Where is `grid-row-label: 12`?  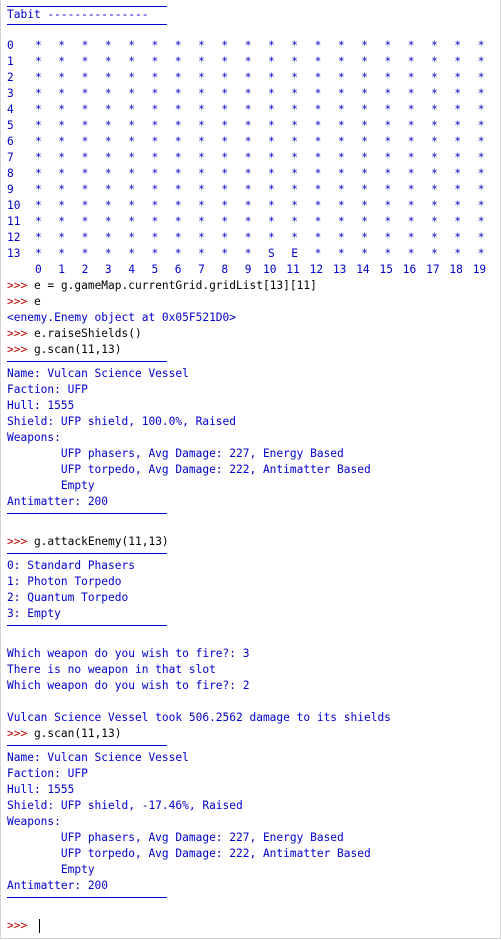 grid-row-label: 12 is located at coordinates (14, 237).